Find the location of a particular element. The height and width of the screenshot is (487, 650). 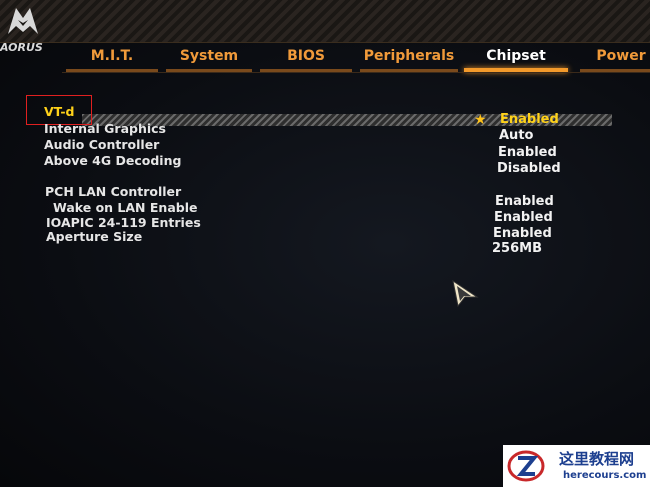

tab-chipset: Chipset is located at coordinates (516, 59).